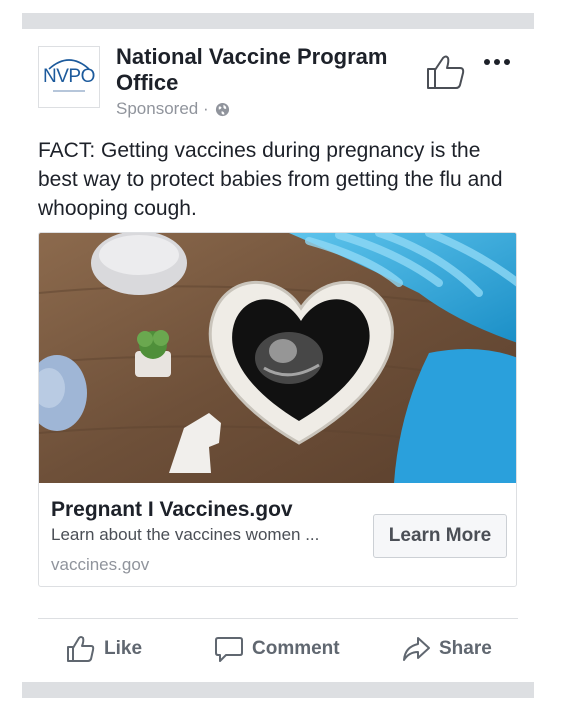 Image resolution: width=568 pixels, height=712 pixels. I want to click on card-domain: vaccines.gov, so click(100, 564).